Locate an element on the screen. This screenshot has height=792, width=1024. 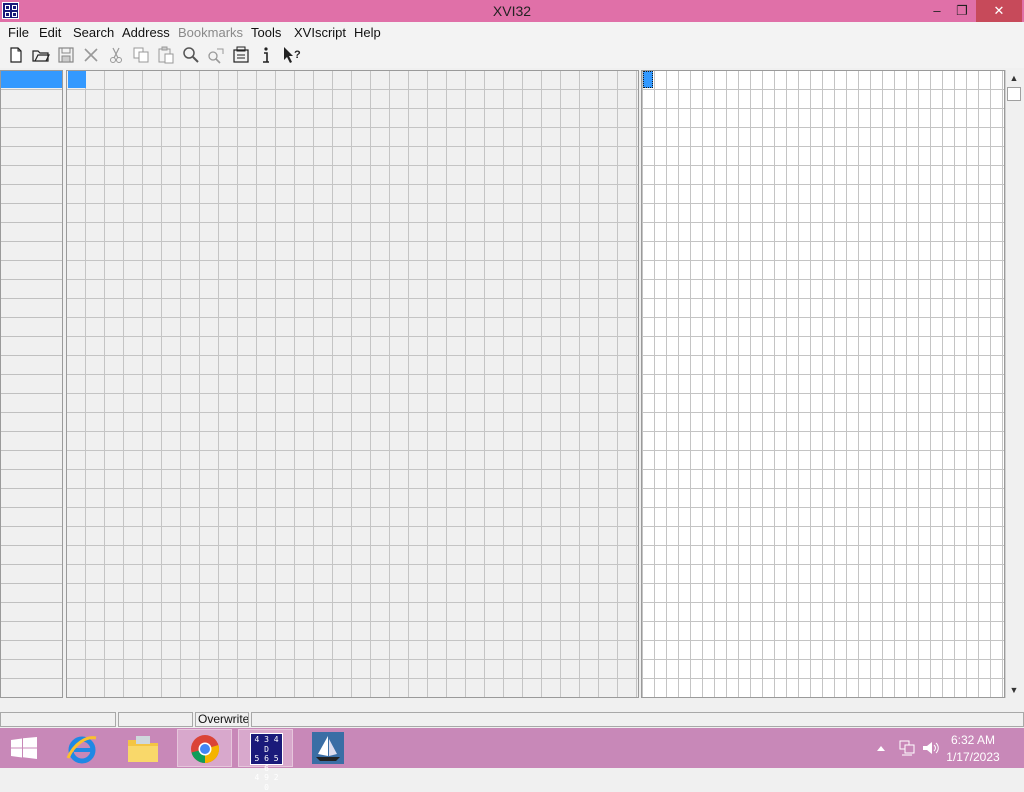
internet-explorer-icon is located at coordinates (81, 750).